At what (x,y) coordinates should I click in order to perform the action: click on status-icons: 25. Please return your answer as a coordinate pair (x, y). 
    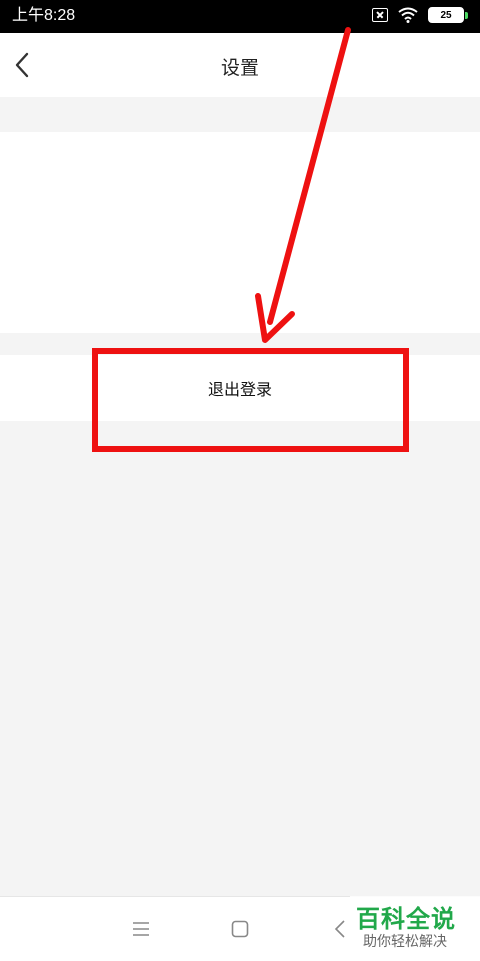
    Looking at the image, I should click on (420, 15).